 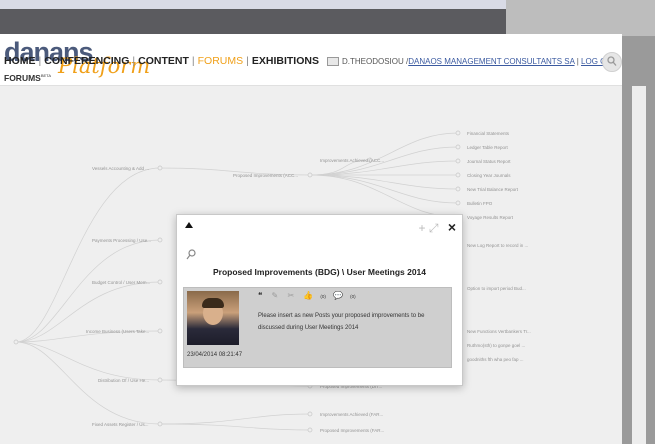 I want to click on beta-badge: BETA, so click(x=45, y=76).